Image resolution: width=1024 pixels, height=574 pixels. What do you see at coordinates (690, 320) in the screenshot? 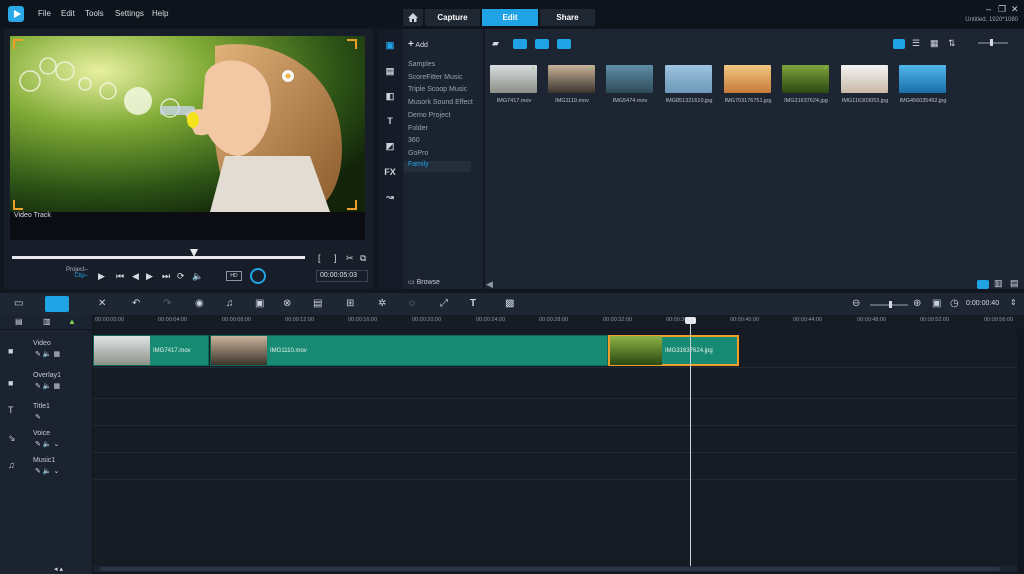
I see `playhead-handle` at bounding box center [690, 320].